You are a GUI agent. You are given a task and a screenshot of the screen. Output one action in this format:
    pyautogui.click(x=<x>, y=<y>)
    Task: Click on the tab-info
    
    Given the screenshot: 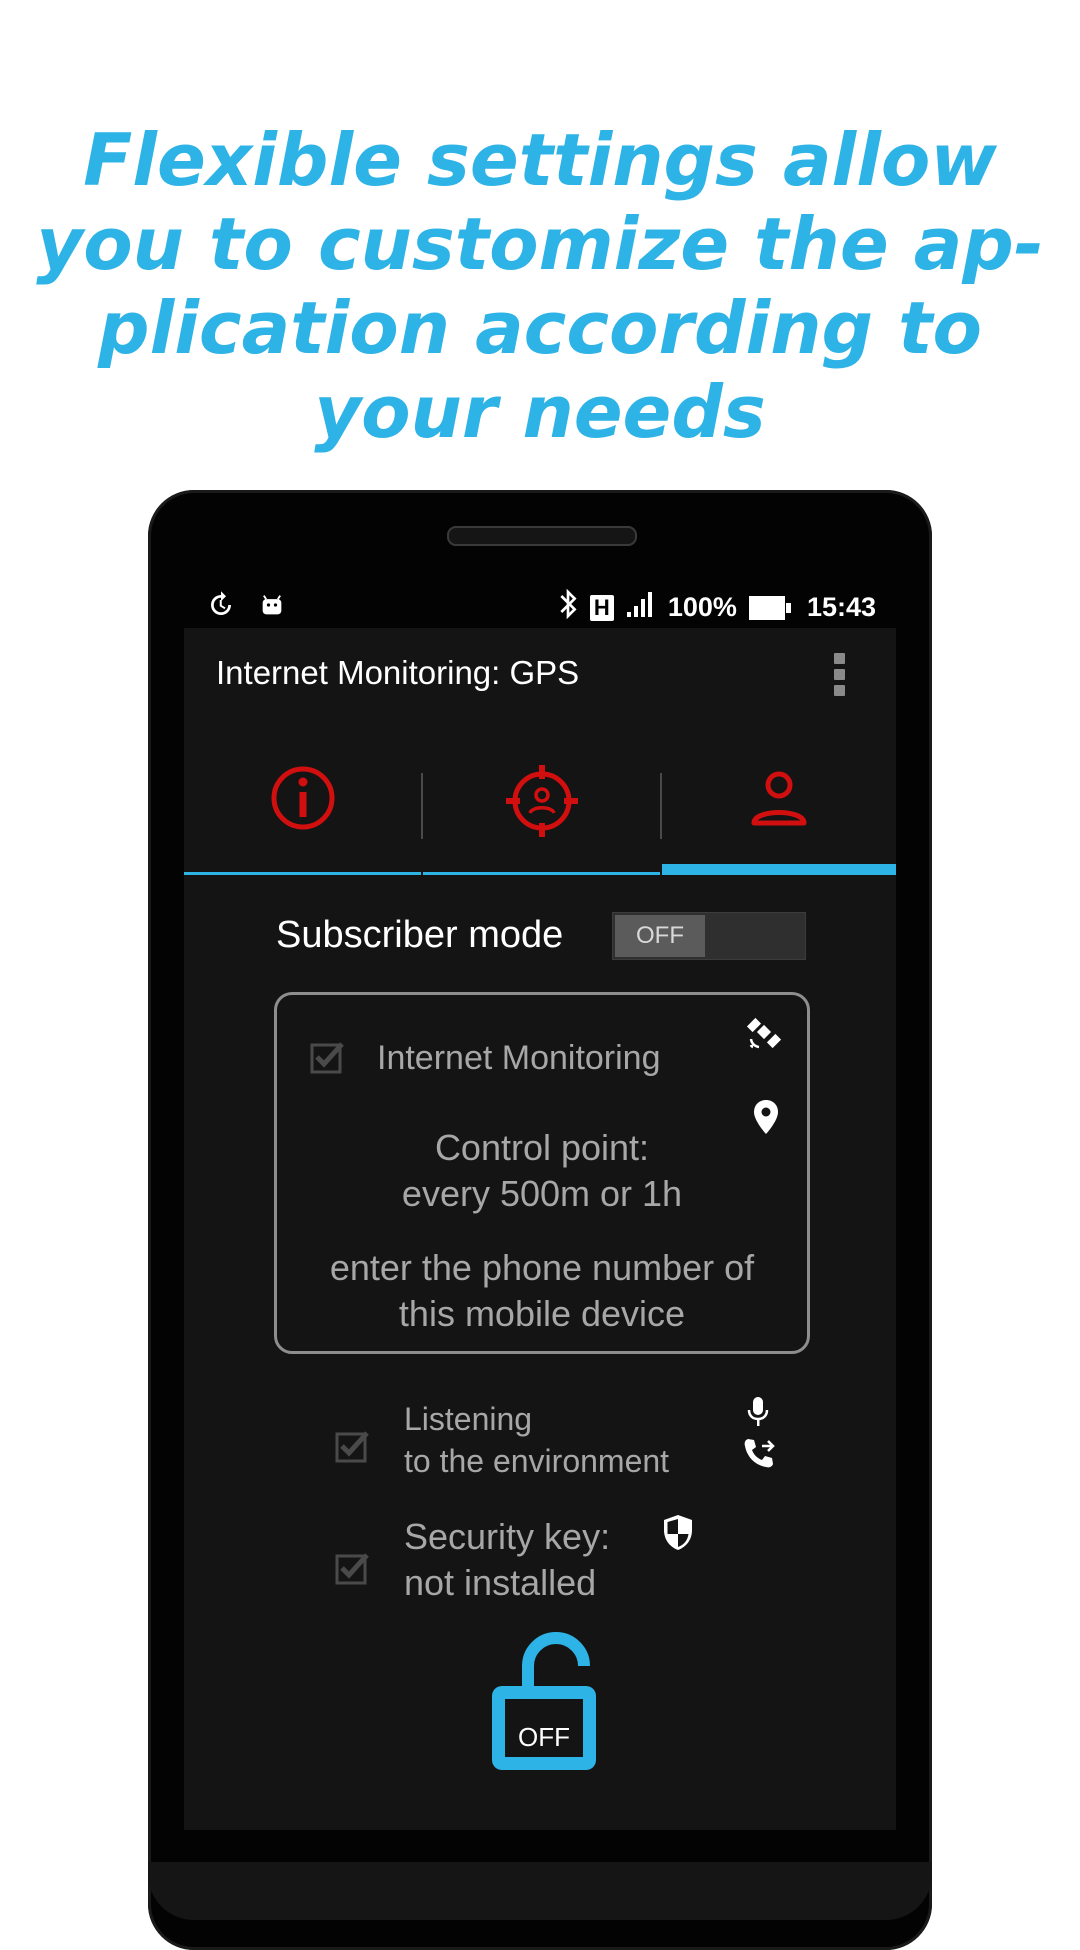 What is the action you would take?
    pyautogui.click(x=302, y=814)
    